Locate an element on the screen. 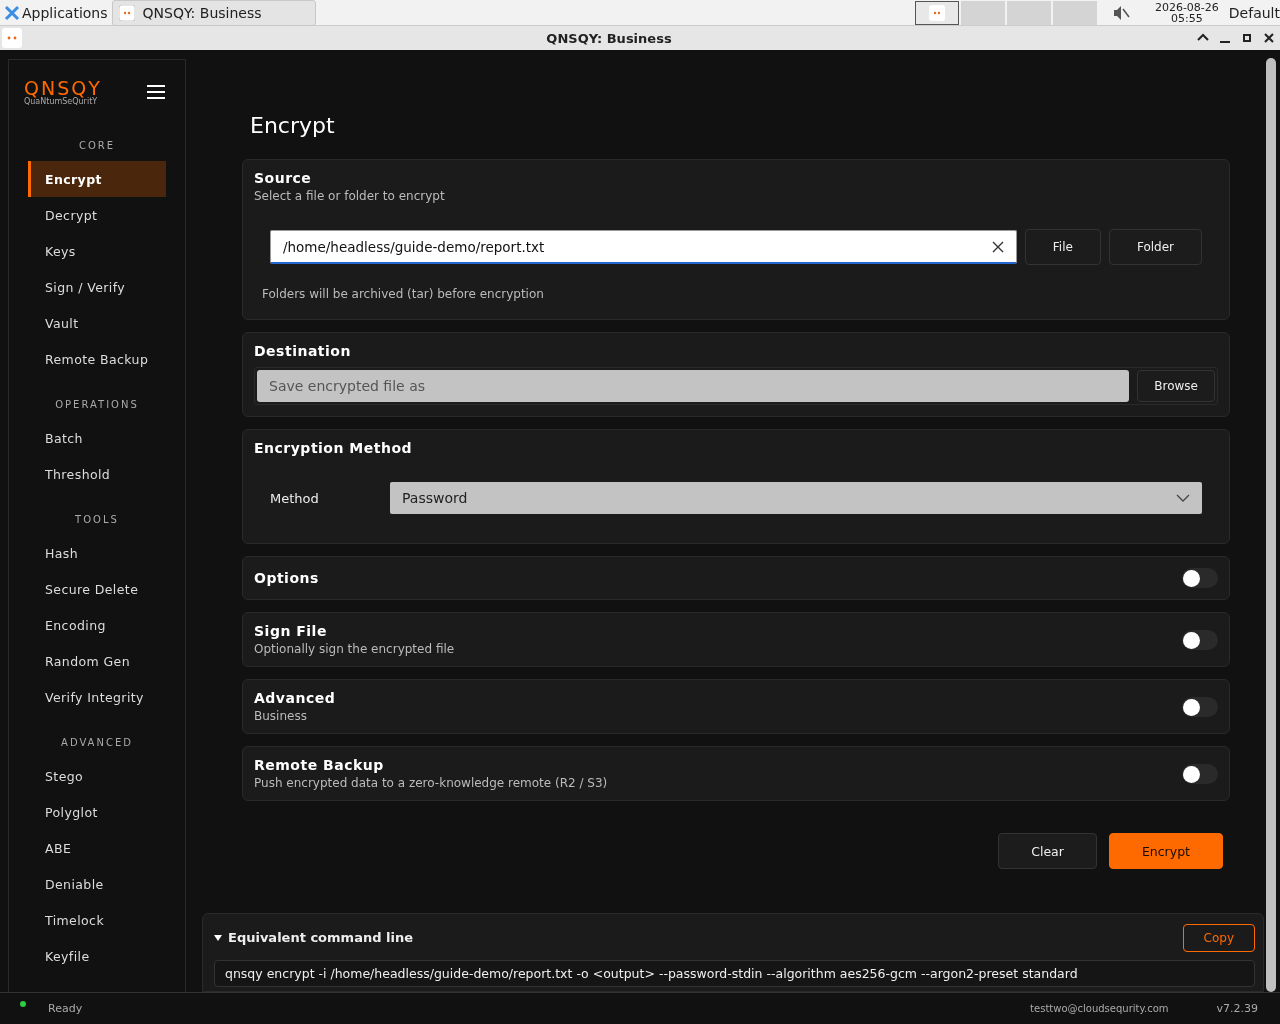 The image size is (1280, 1024). card-subtitle: Select a file or folder to encrypt is located at coordinates (350, 196).